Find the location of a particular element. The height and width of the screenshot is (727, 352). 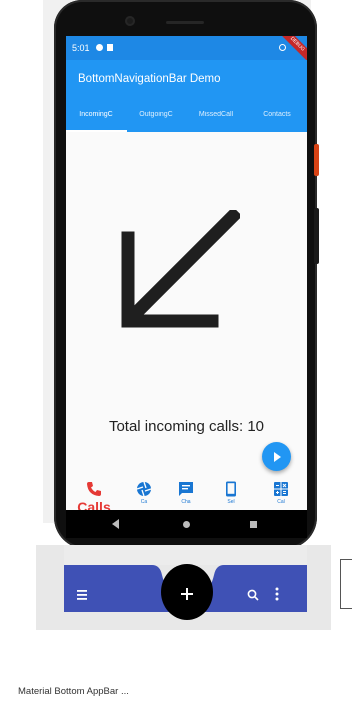

bottom-nav-label: Ca is located at coordinates (144, 502).